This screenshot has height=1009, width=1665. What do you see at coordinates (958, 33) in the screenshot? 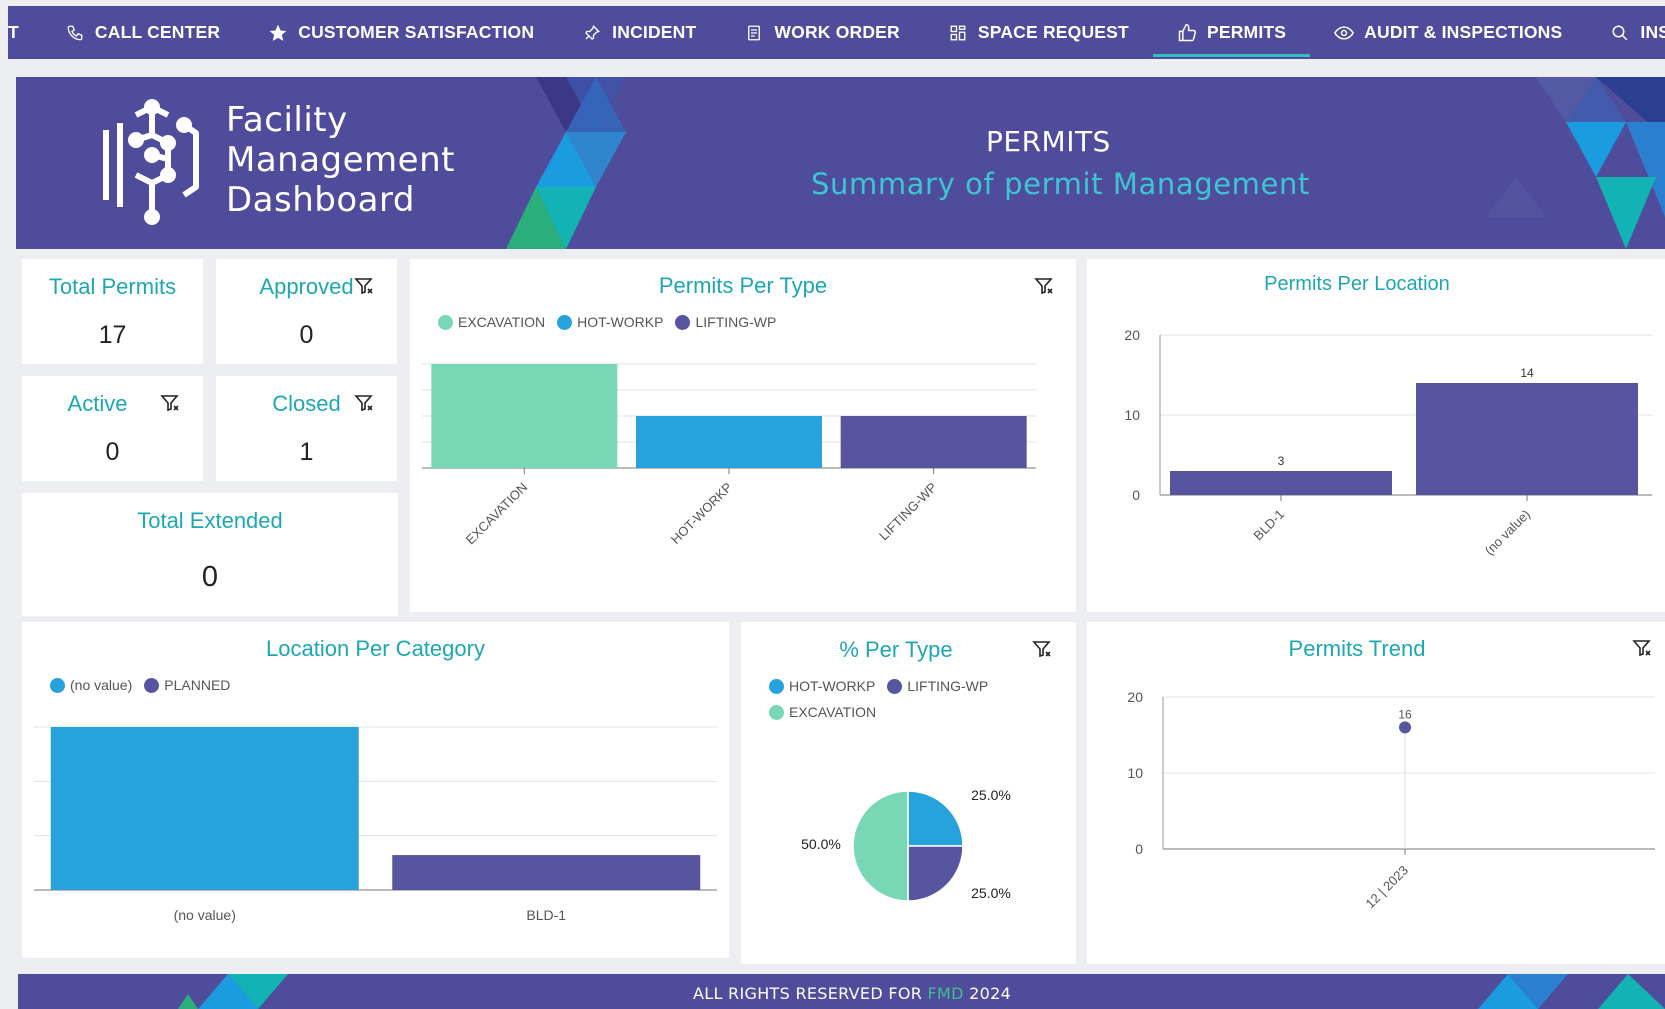
I see `grid-icon` at bounding box center [958, 33].